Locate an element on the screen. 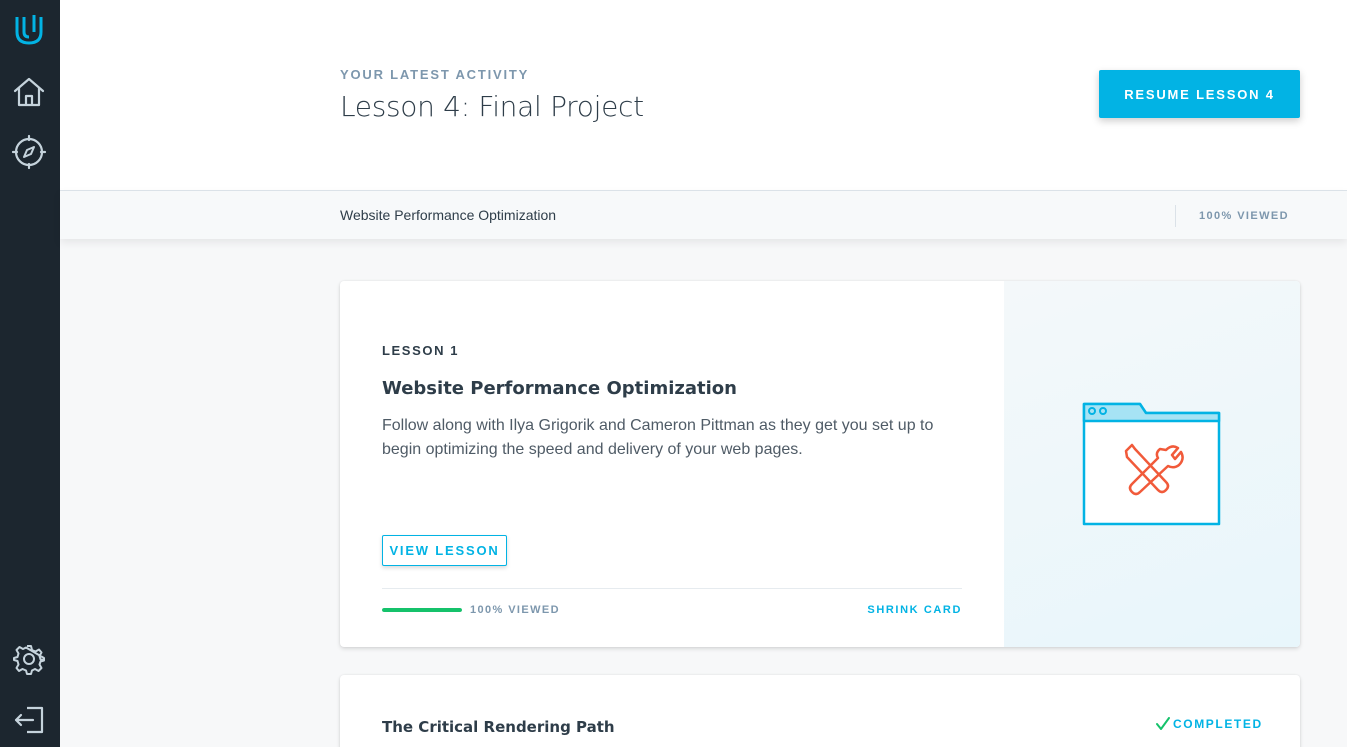  home-icon is located at coordinates (29, 92).